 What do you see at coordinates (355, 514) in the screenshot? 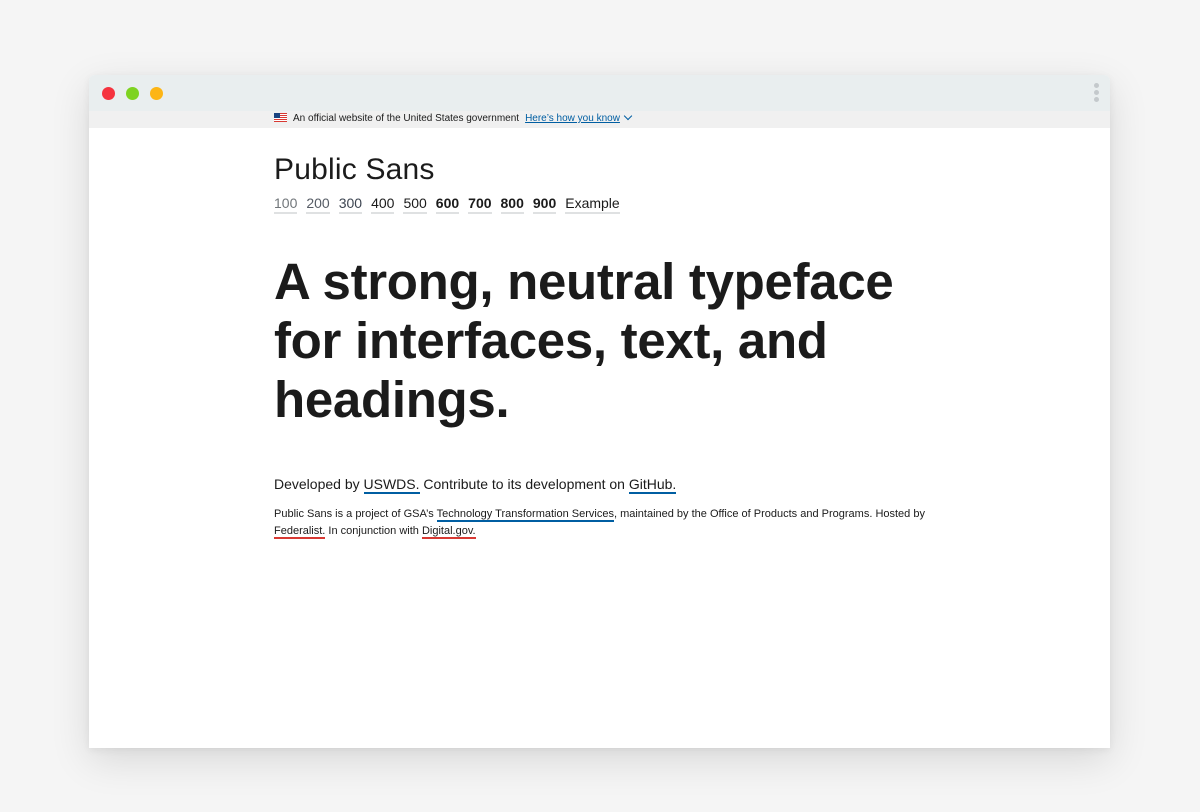
I see `footnote-part1: Public Sans is a project of GSA’s` at bounding box center [355, 514].